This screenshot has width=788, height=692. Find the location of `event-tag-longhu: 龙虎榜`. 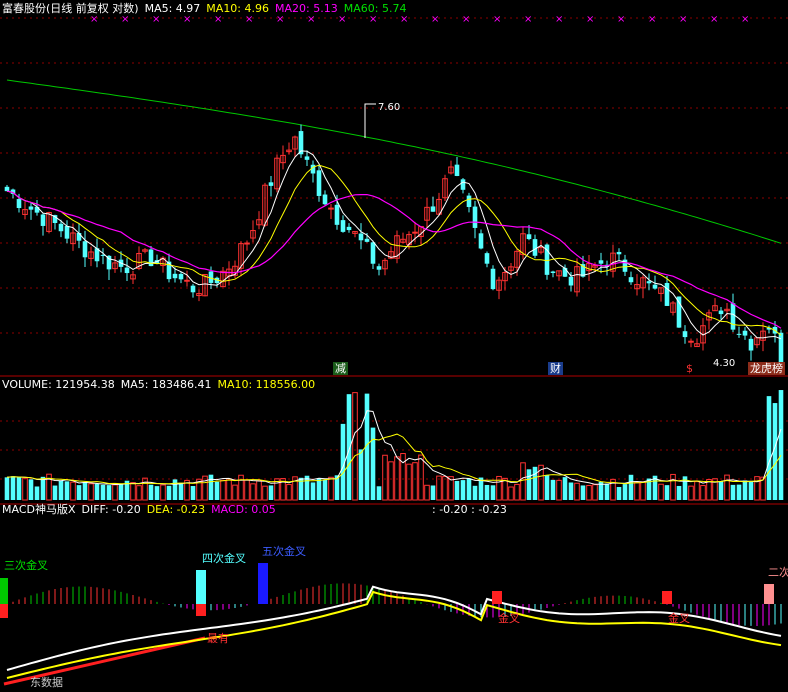

event-tag-longhu: 龙虎榜 is located at coordinates (766, 368).